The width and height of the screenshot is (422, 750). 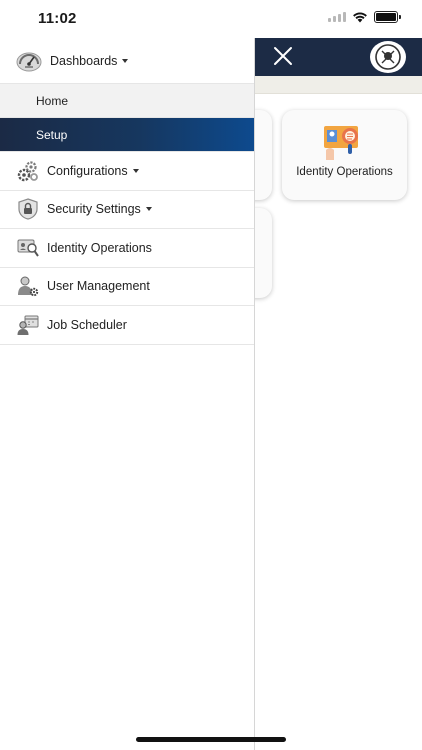 What do you see at coordinates (341, 143) in the screenshot?
I see `identity-operations-icon` at bounding box center [341, 143].